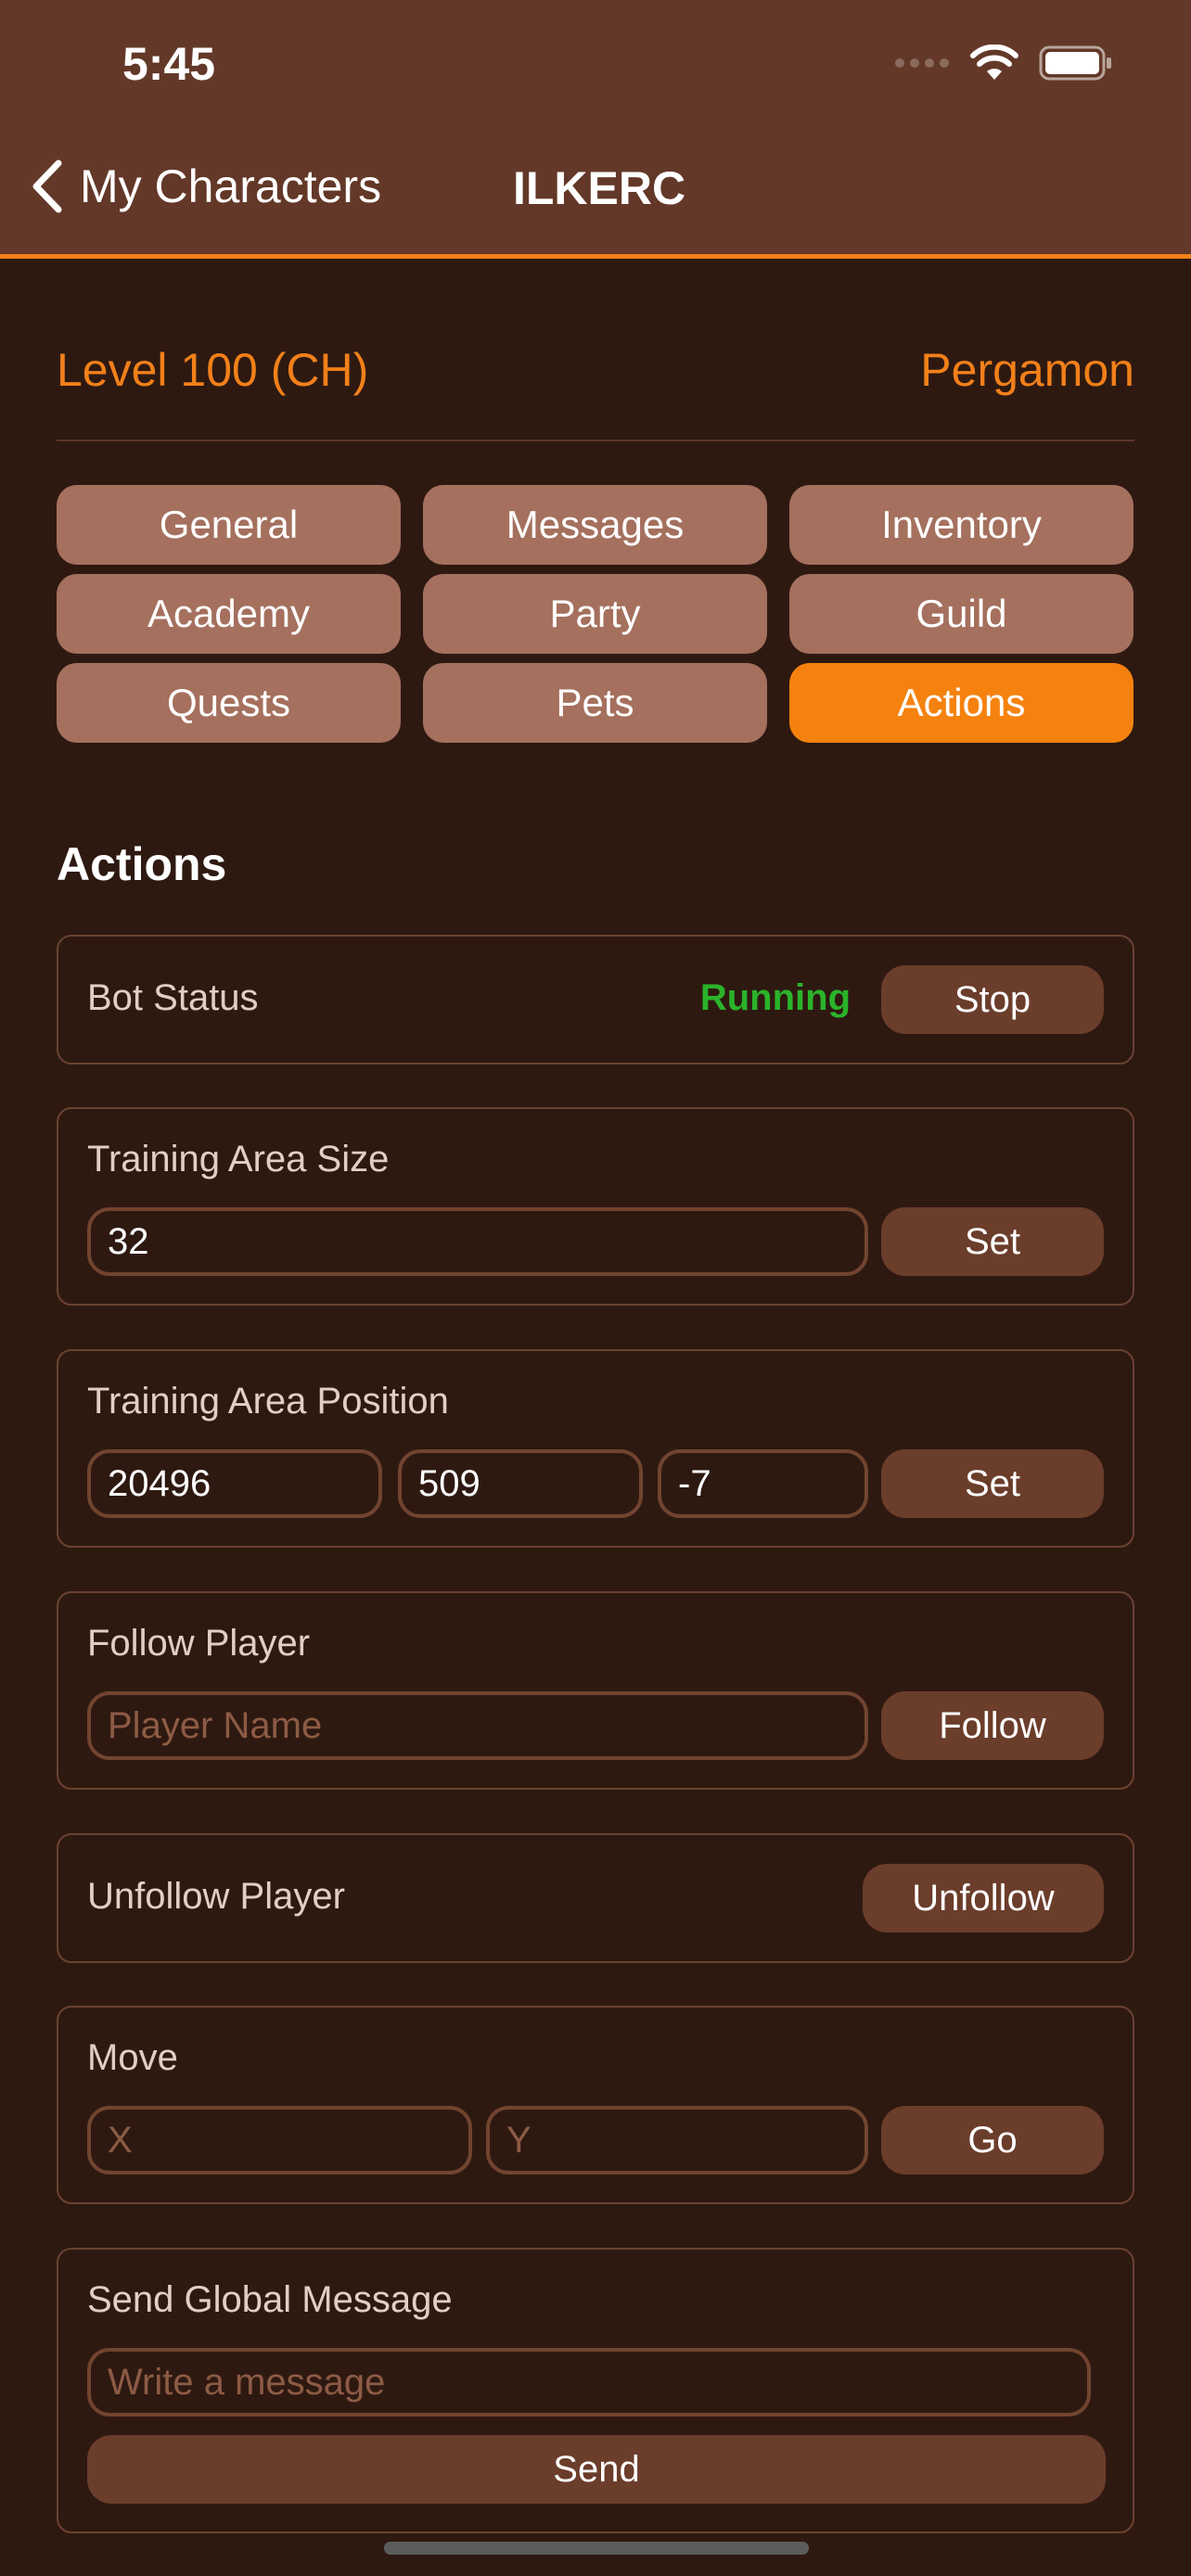  Describe the element at coordinates (984, 1898) in the screenshot. I see `unfollow-button: Unfollow` at that location.